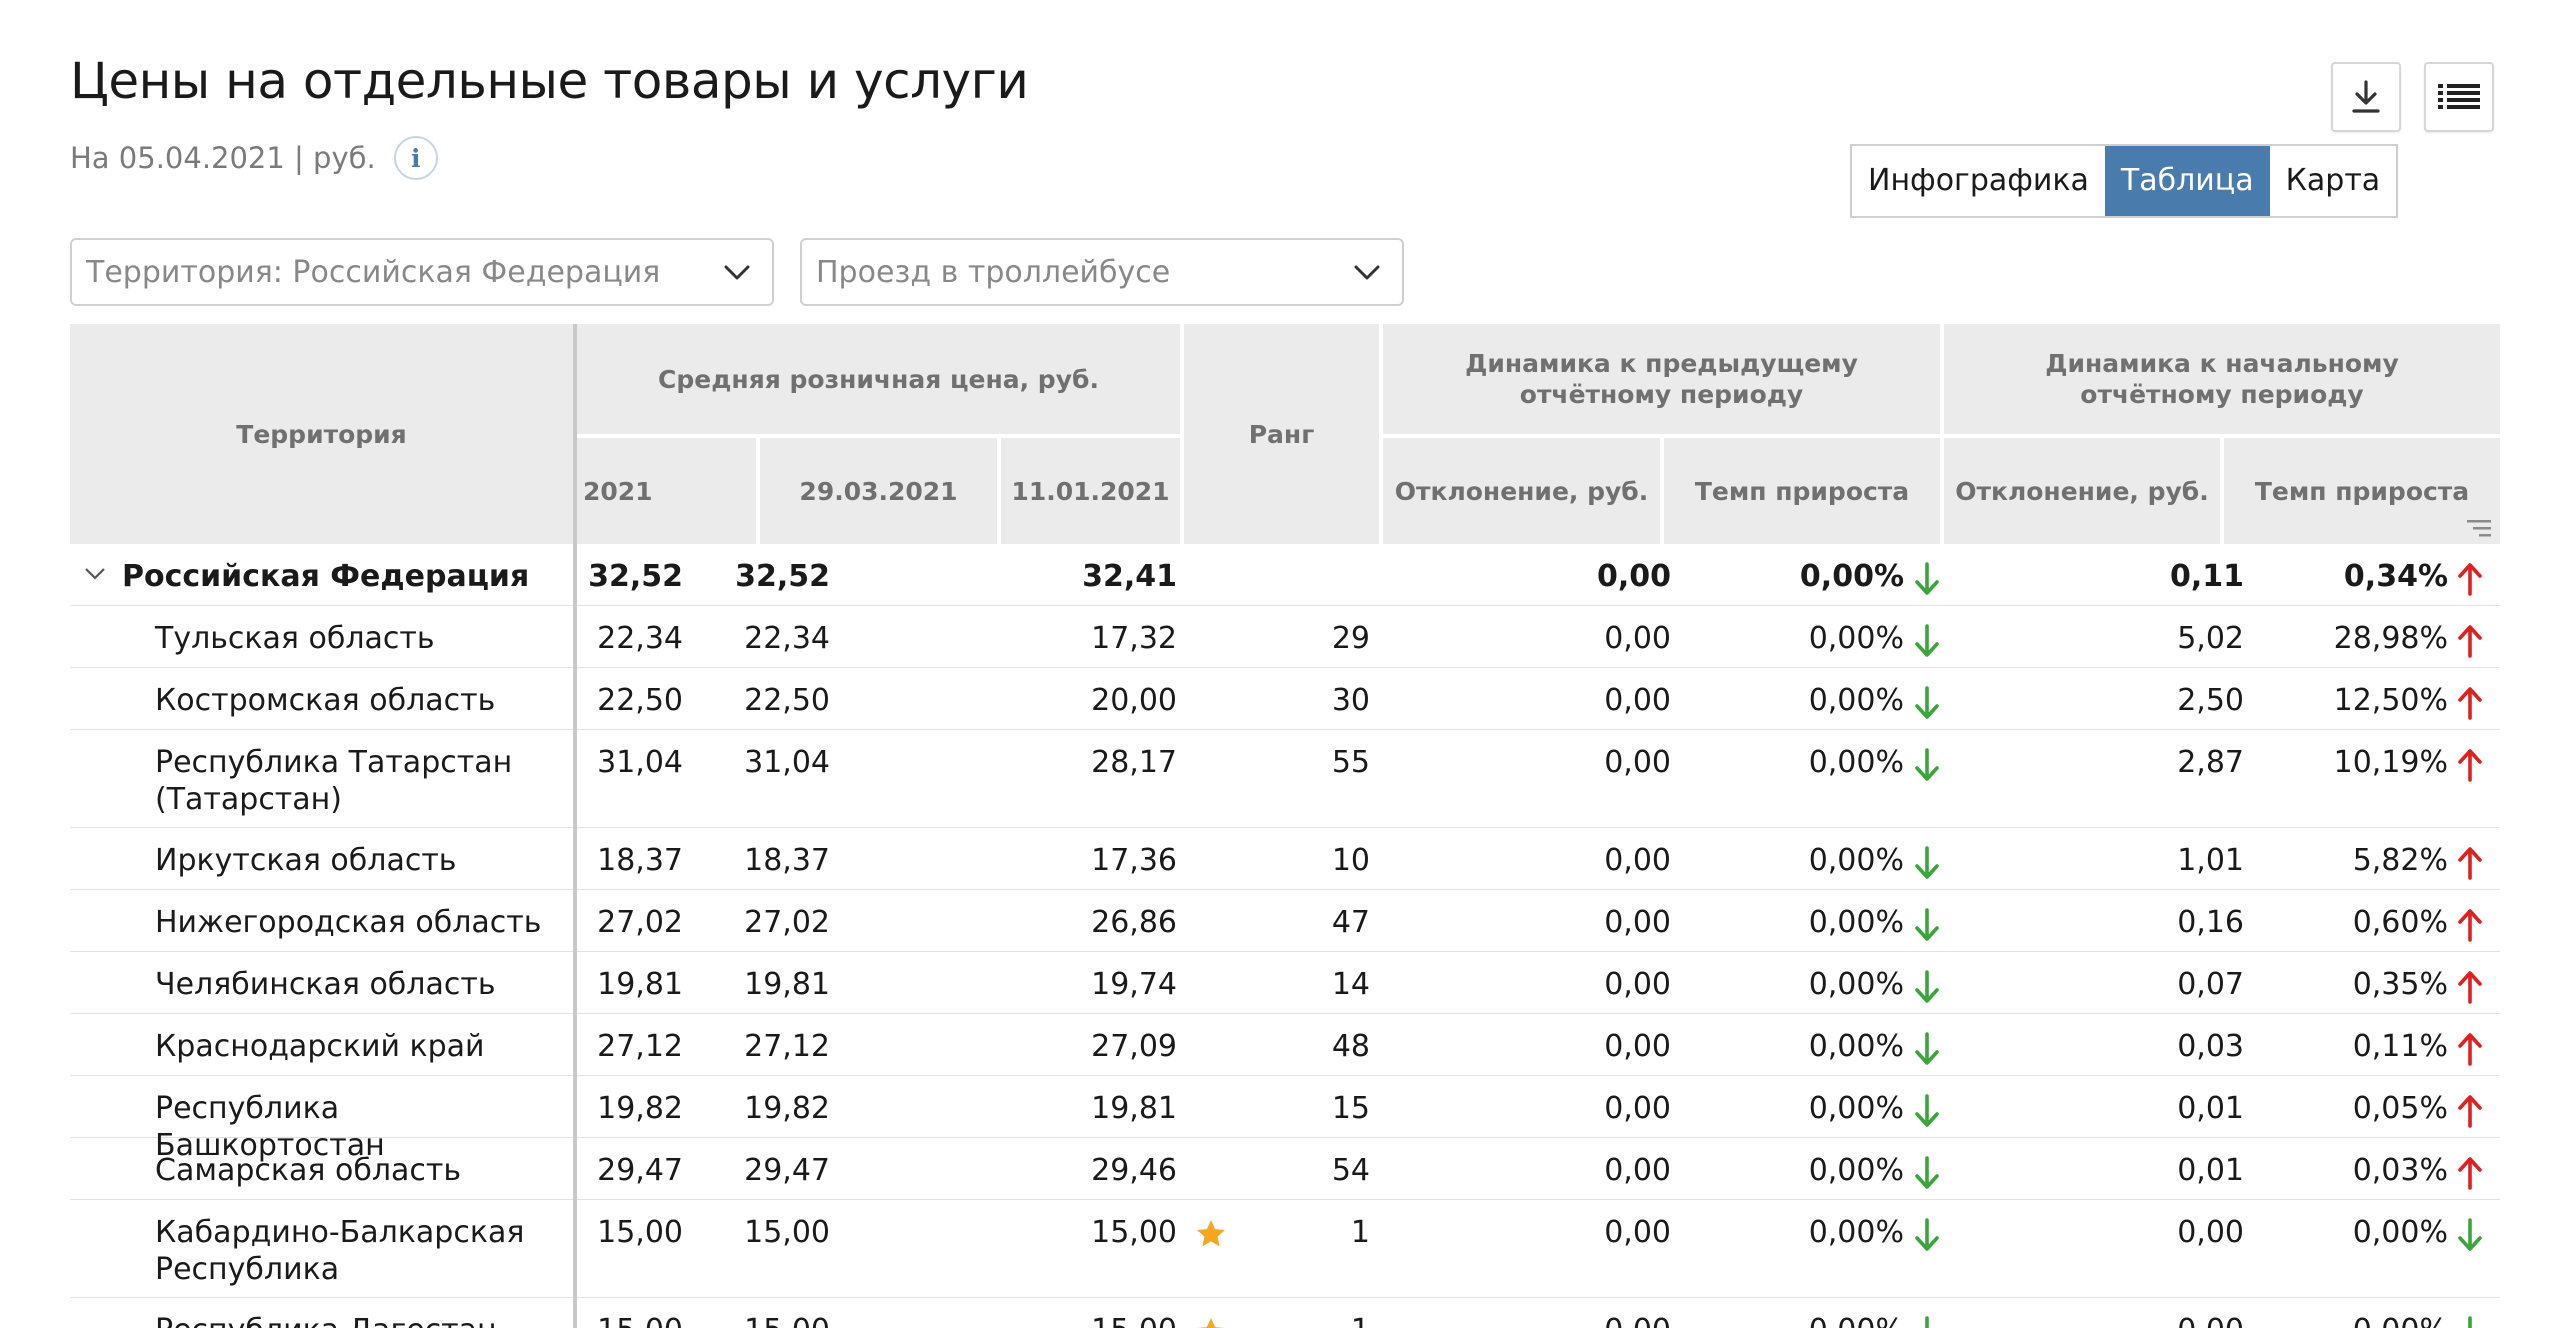  I want to click on price-date-1: 19,82, so click(640, 1108).